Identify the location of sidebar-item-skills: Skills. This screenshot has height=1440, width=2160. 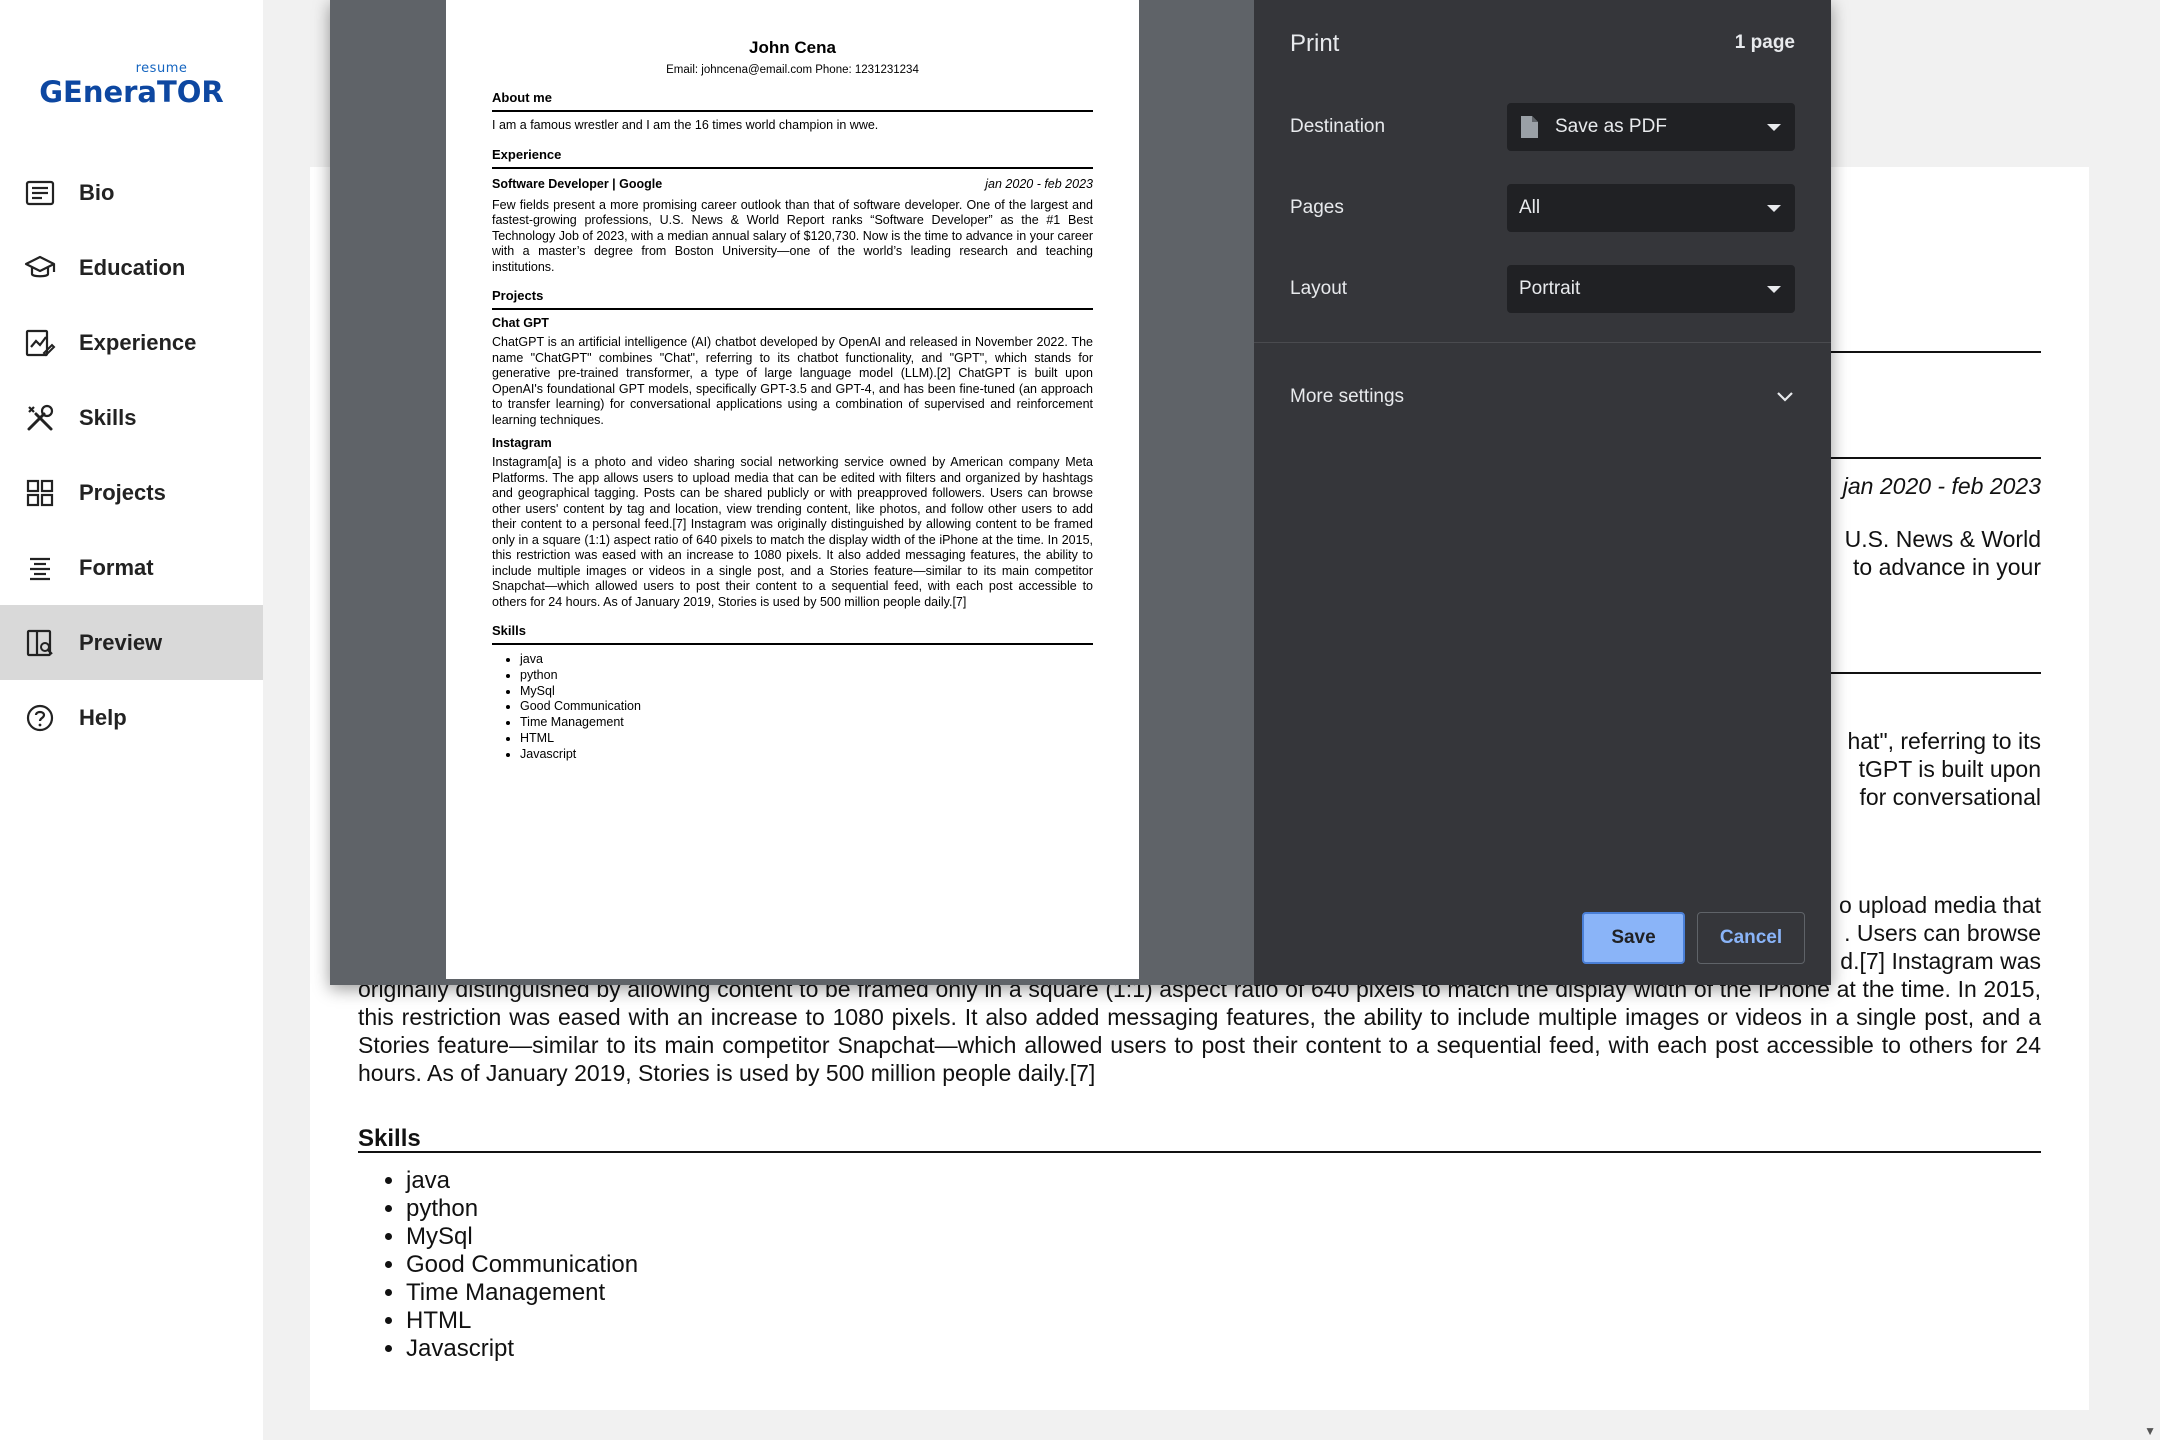
(131, 417).